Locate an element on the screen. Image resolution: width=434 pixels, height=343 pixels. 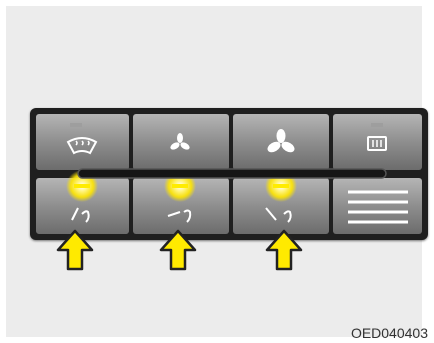
mode-face-button is located at coordinates (82, 202).